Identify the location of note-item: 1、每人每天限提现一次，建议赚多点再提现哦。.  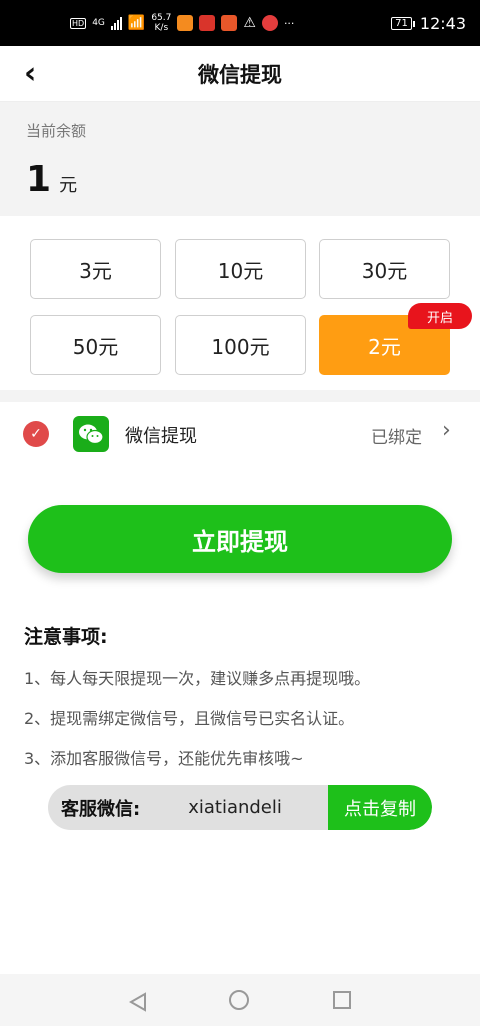
(197, 678).